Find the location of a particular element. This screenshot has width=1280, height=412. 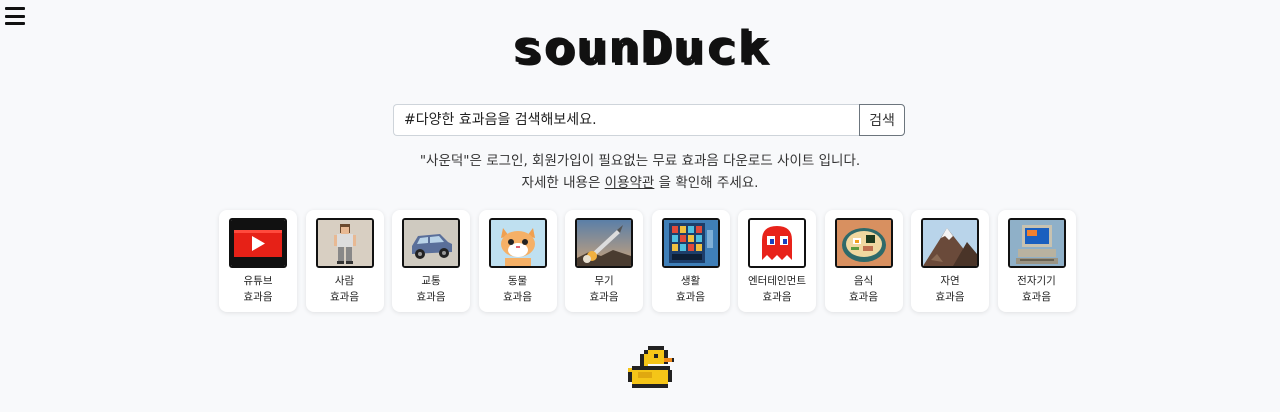

category-card-weapon: 무기 효과음 is located at coordinates (604, 261).